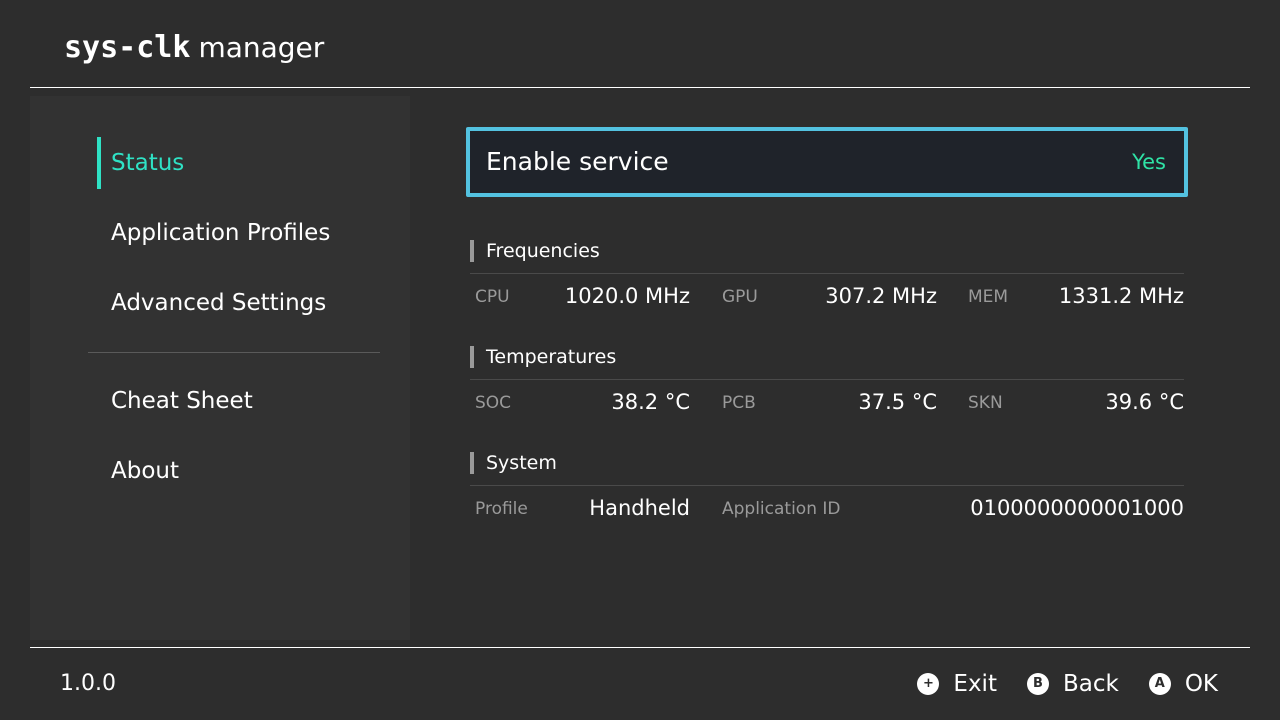  What do you see at coordinates (1077, 508) in the screenshot?
I see `application-id-value: 0100000000001000` at bounding box center [1077, 508].